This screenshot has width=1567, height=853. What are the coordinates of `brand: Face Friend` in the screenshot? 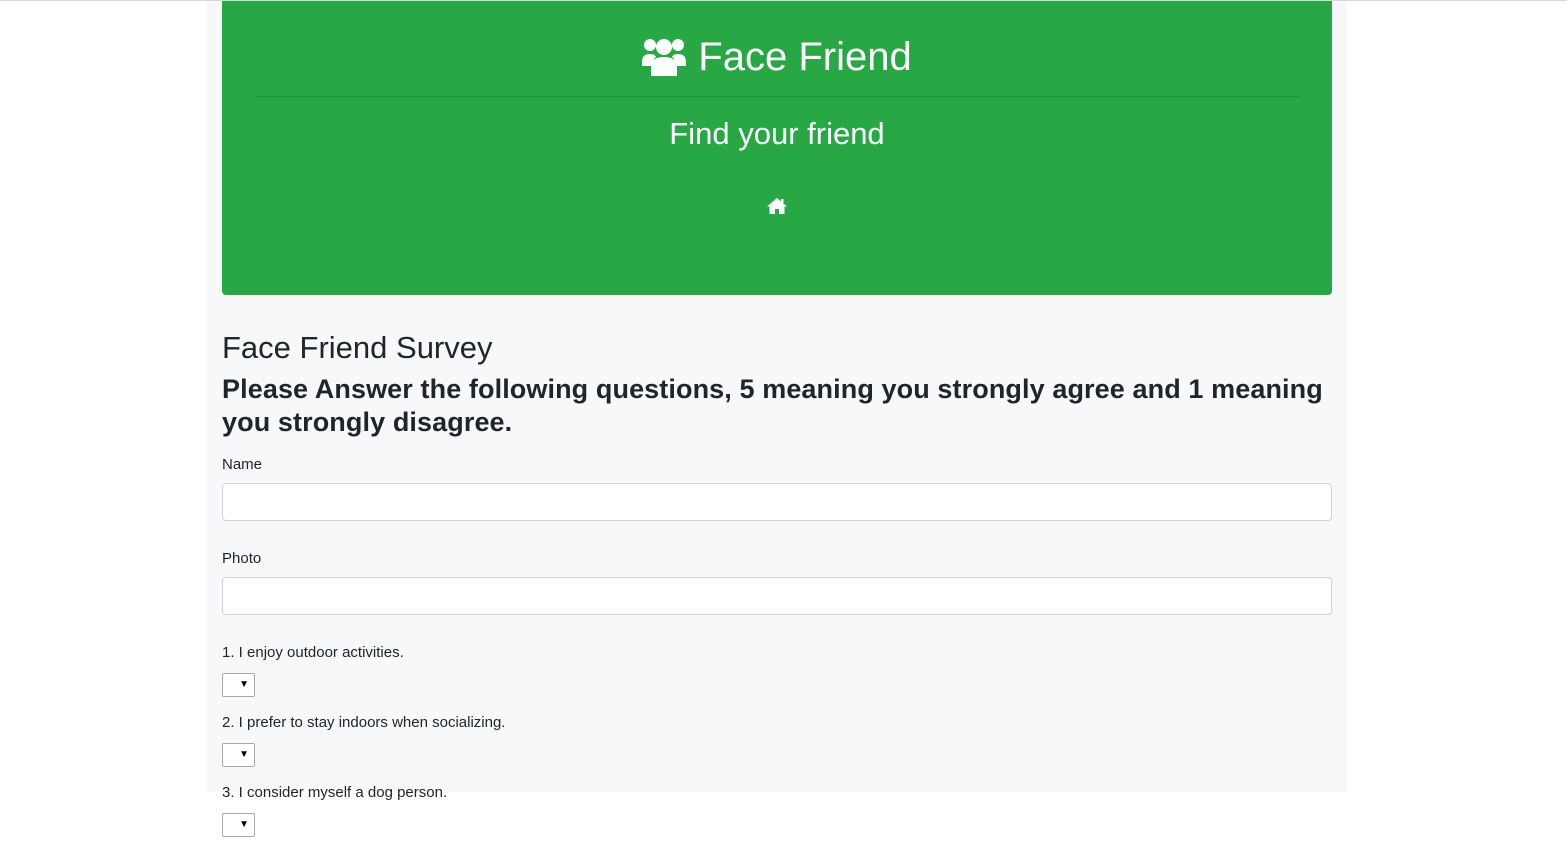 It's located at (777, 57).